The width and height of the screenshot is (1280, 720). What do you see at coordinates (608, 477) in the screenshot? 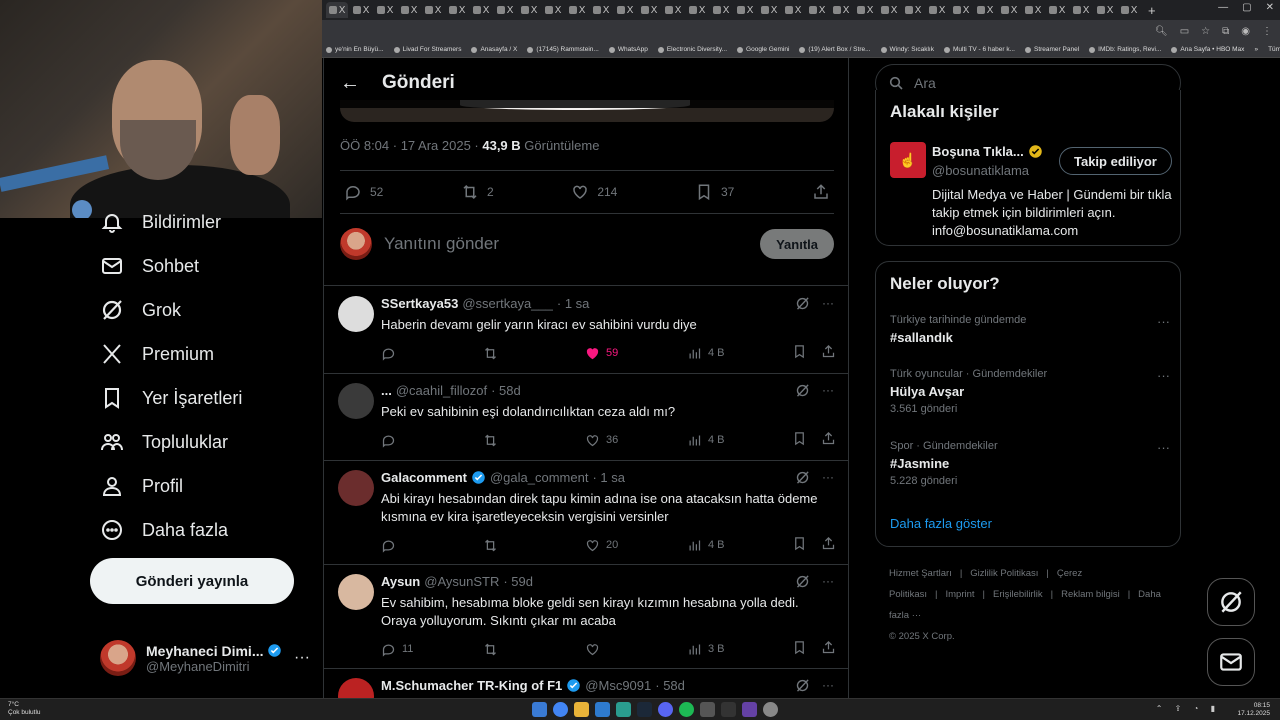
I see `tweet-time: · 1 sa` at bounding box center [608, 477].